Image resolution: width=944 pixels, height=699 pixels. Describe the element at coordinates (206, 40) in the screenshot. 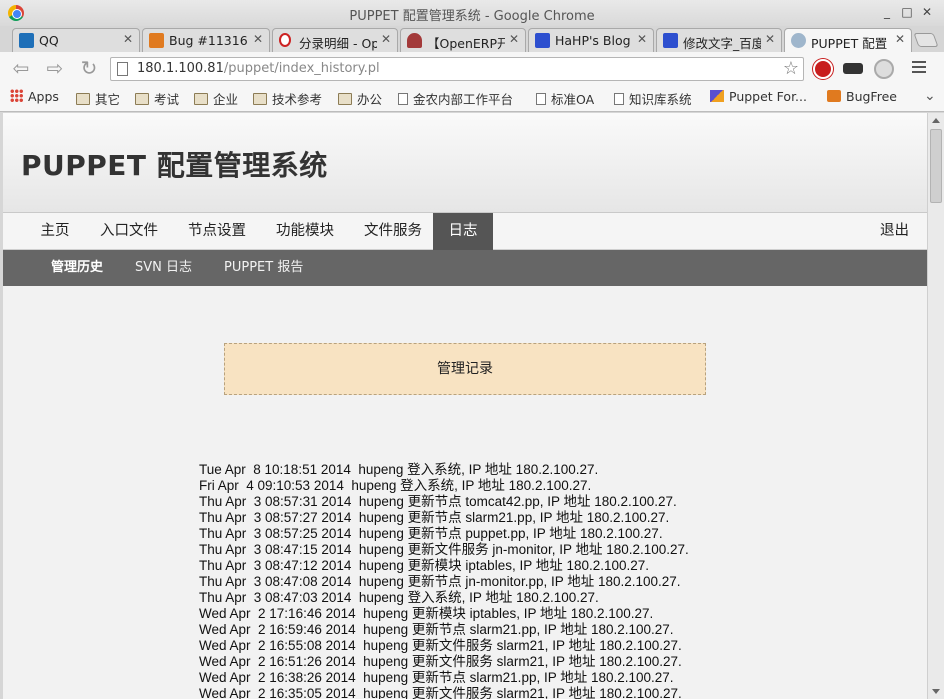

I see `tab-bug: Bug #11316 ✕` at that location.